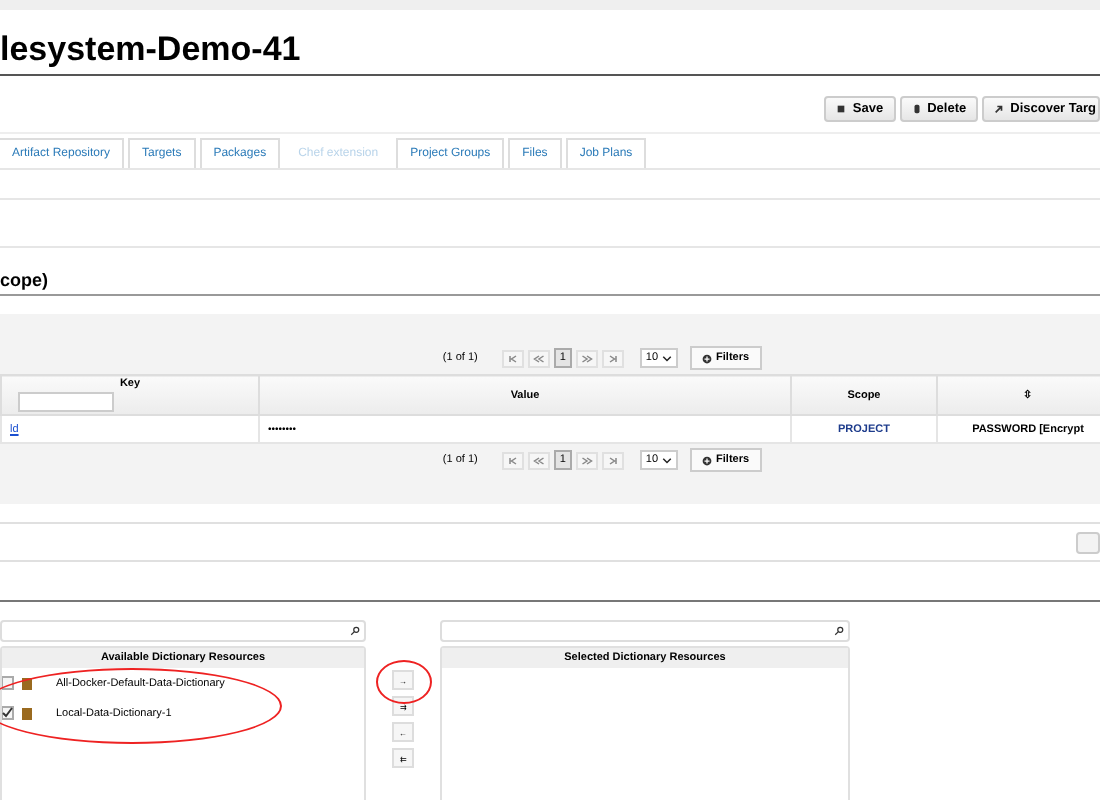 The height and width of the screenshot is (800, 1100). Describe the element at coordinates (916, 109) in the screenshot. I see `trash-icon` at that location.